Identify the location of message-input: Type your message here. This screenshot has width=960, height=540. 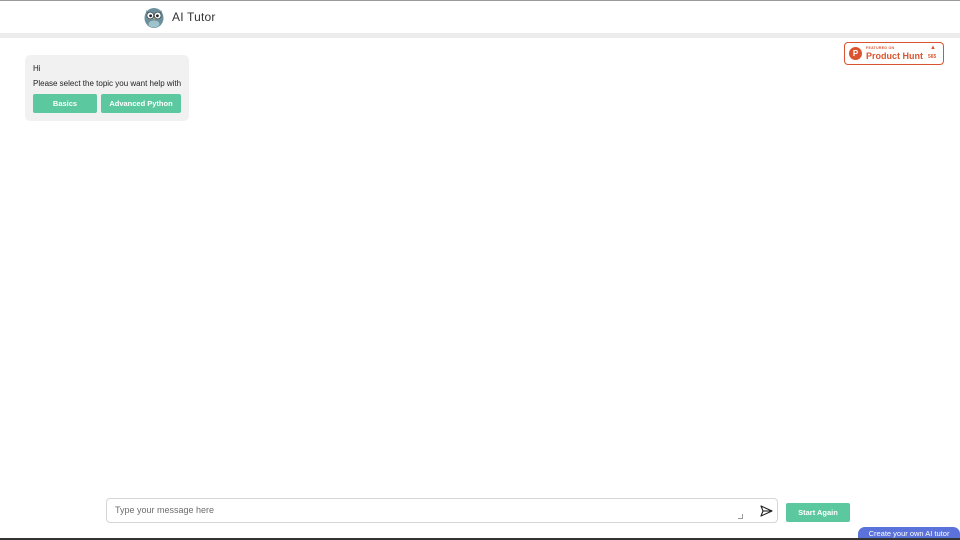
(442, 510).